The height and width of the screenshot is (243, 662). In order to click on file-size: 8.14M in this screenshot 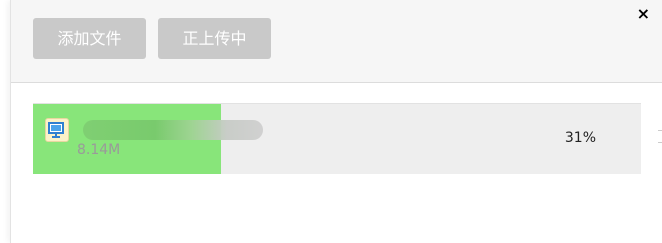, I will do `click(99, 150)`.